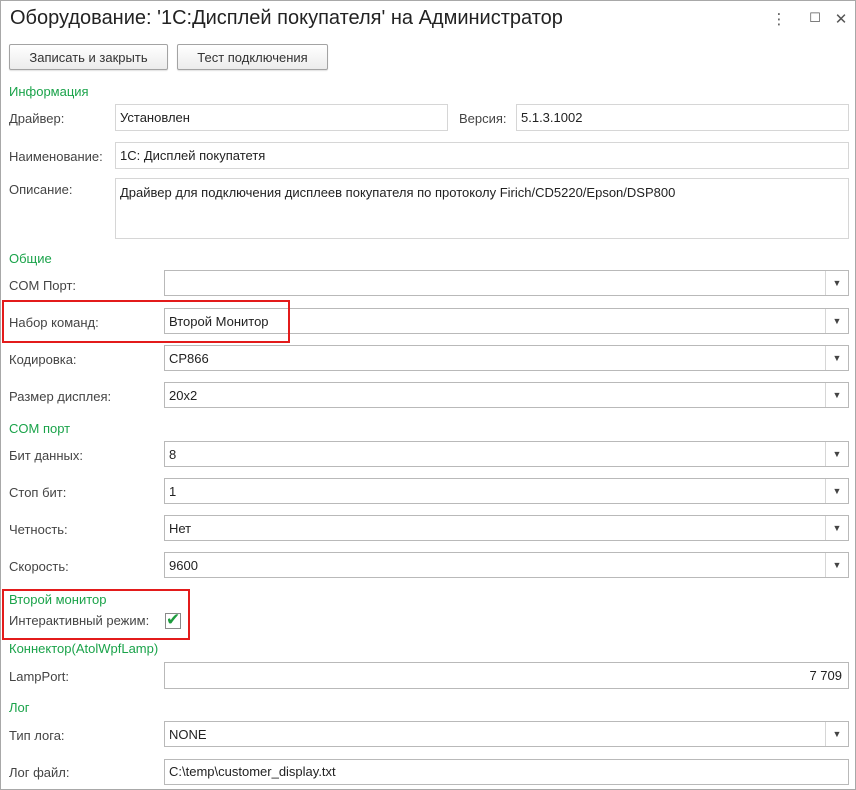  What do you see at coordinates (183, 395) in the screenshot?
I see `display-size-value: 20x2` at bounding box center [183, 395].